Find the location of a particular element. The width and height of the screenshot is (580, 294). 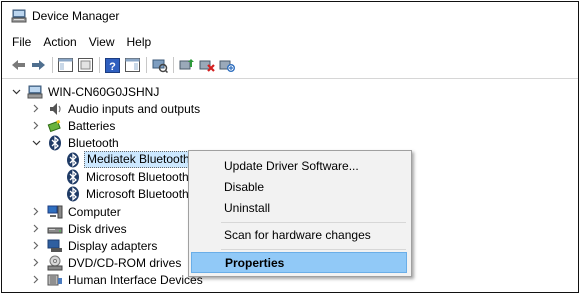

tree-root-label: WIN-CN60G0JSHNJ is located at coordinates (104, 91).